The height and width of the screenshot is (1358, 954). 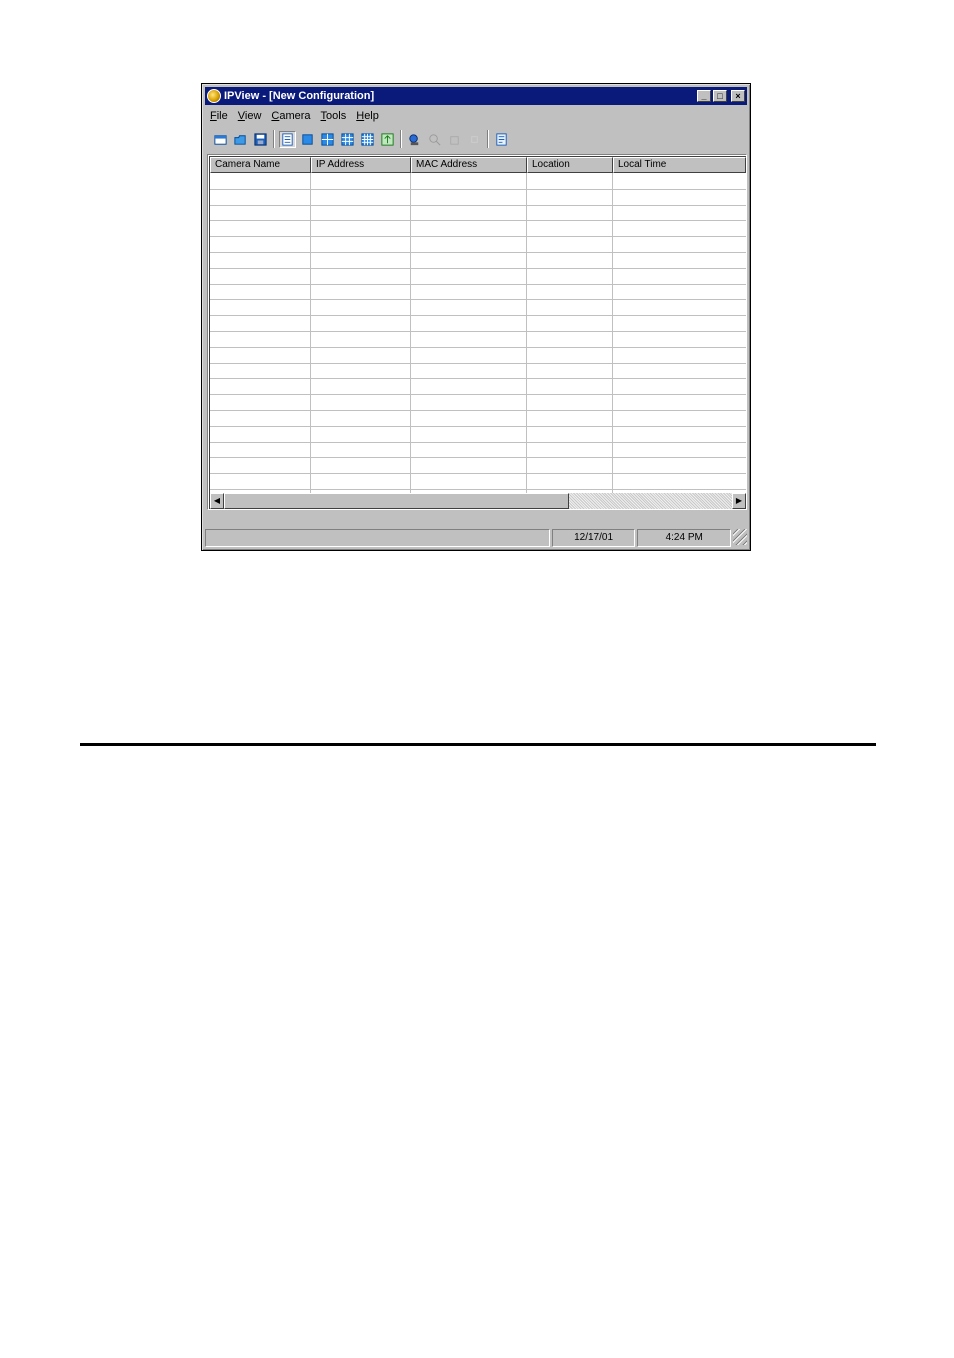 I want to click on menu-camera: Camera, so click(x=290, y=116).